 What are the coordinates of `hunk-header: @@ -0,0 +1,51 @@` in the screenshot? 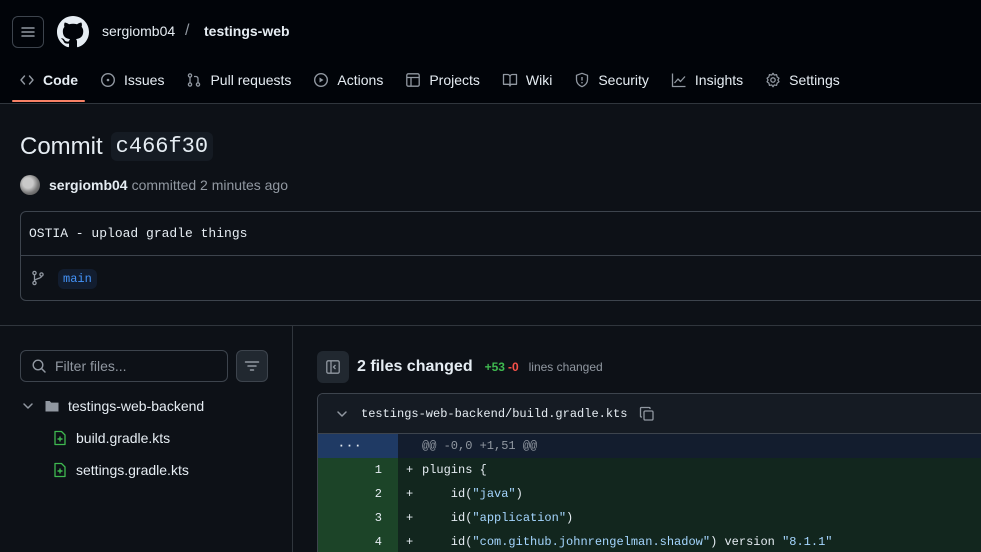 It's located at (480, 446).